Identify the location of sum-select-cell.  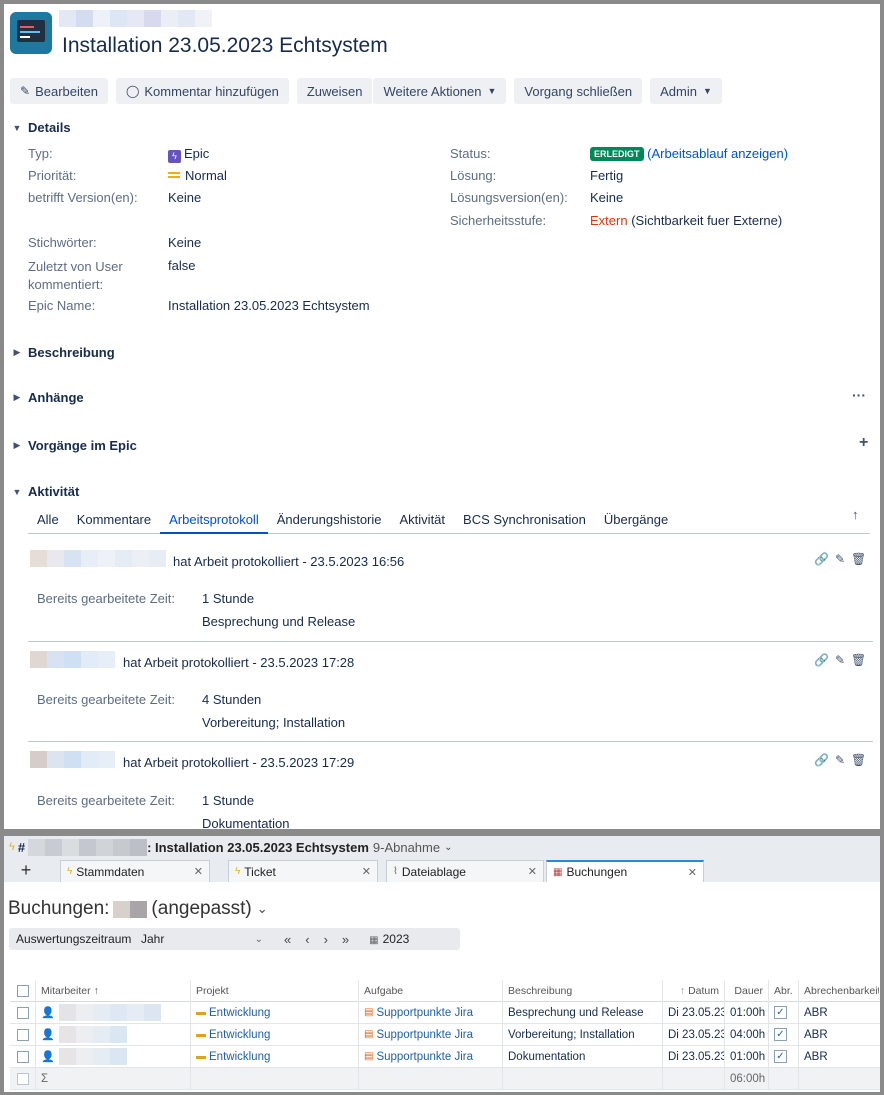
(23, 1078).